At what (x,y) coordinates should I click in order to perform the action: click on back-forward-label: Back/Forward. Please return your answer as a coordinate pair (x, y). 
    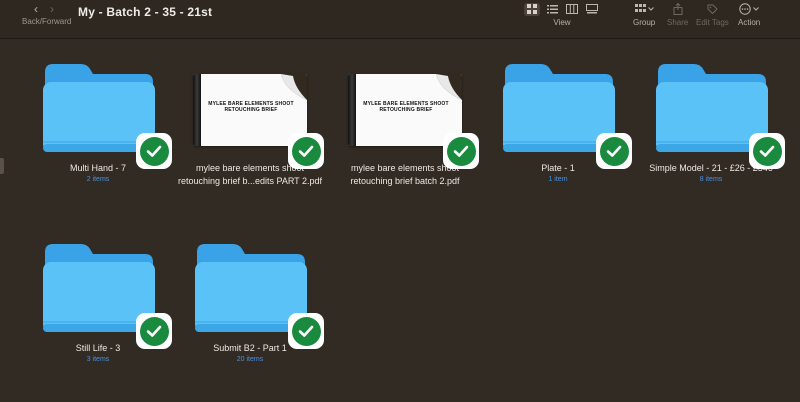
    Looking at the image, I should click on (47, 21).